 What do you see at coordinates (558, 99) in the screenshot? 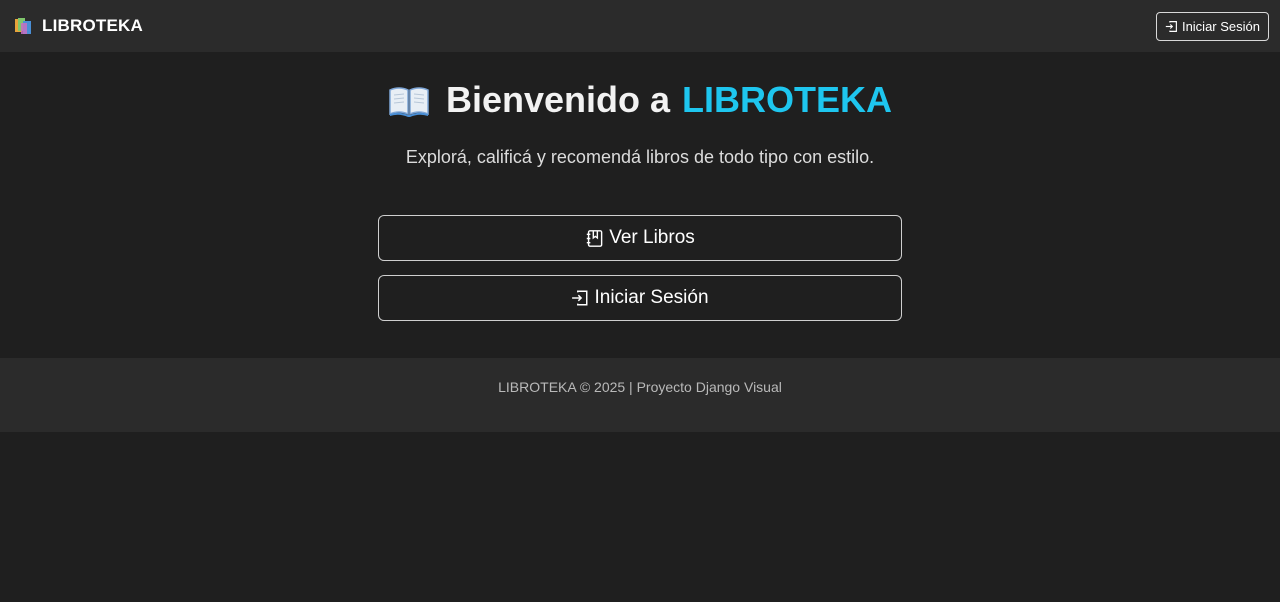
I see `title-prefix: Bienvenido a` at bounding box center [558, 99].